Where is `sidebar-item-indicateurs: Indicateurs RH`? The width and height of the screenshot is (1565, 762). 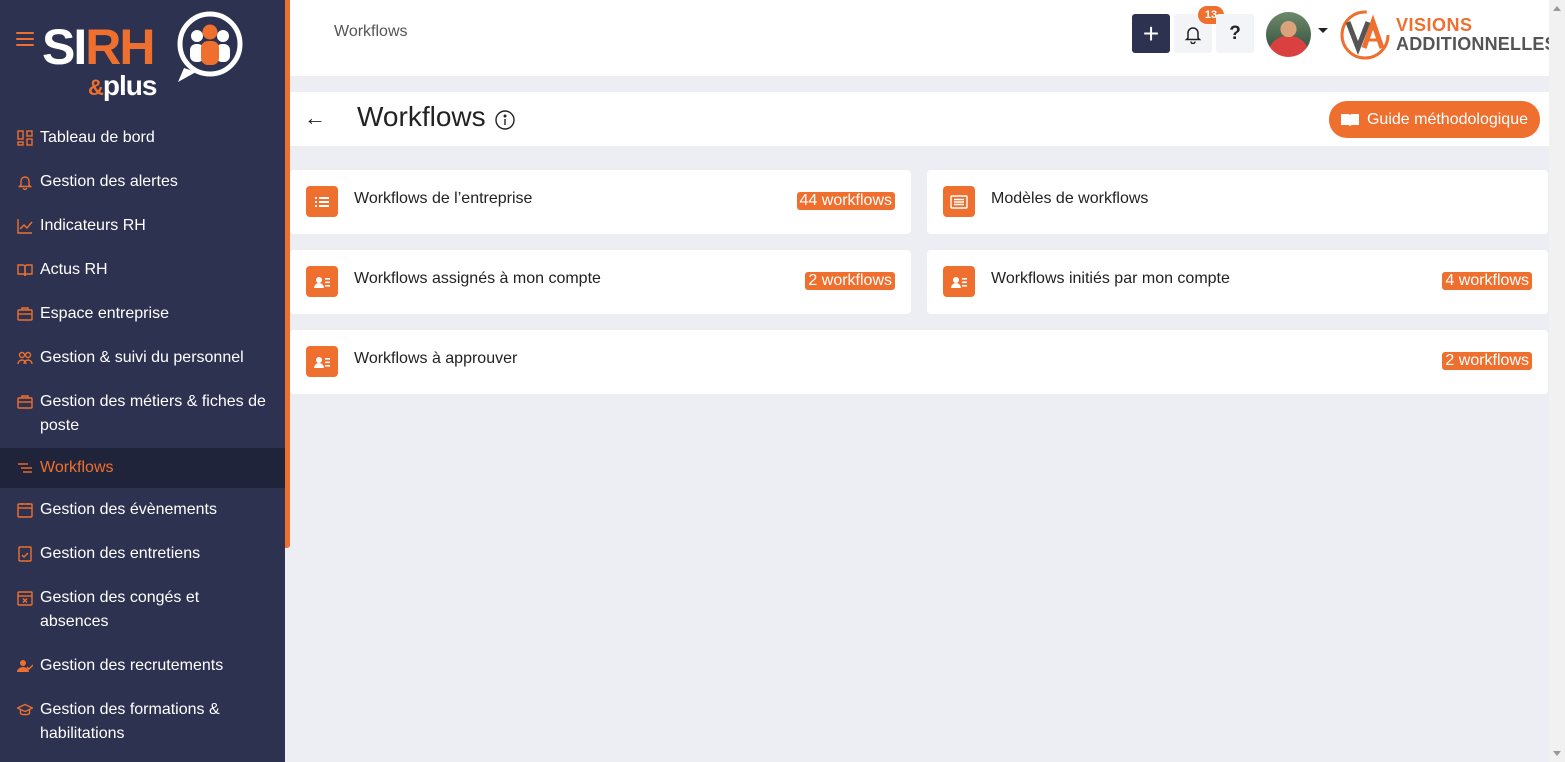
sidebar-item-indicateurs: Indicateurs RH is located at coordinates (142, 226).